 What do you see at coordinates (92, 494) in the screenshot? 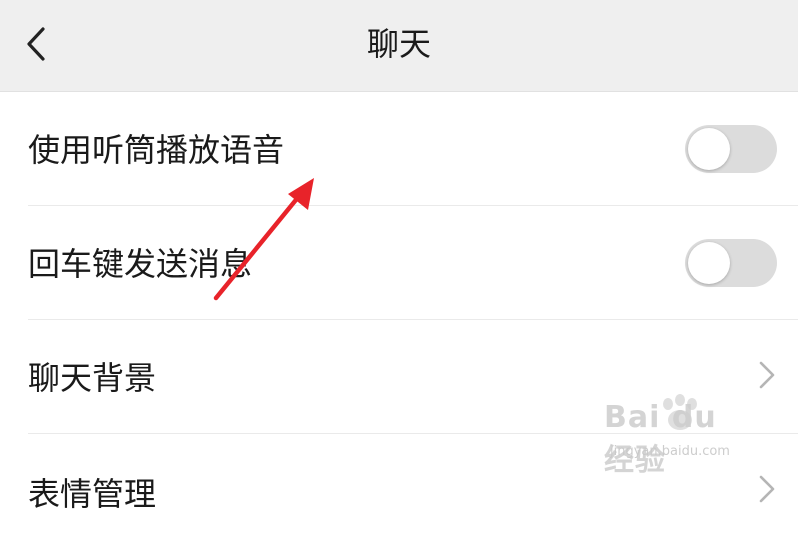
I see `setting-label: 表情管理` at bounding box center [92, 494].